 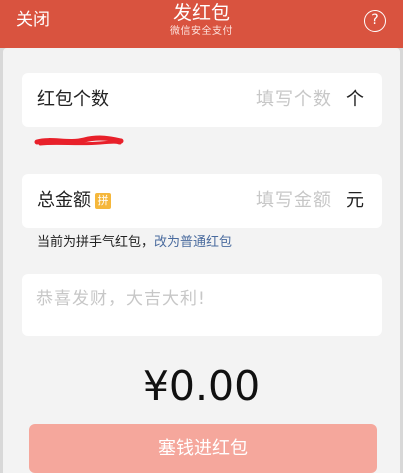 I want to click on packet-type-hint-text: 当前为拼手气红包，, so click(x=96, y=242).